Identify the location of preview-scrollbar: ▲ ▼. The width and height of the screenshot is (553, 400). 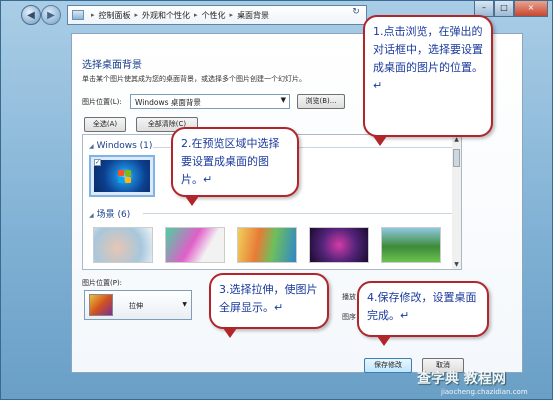
(457, 202).